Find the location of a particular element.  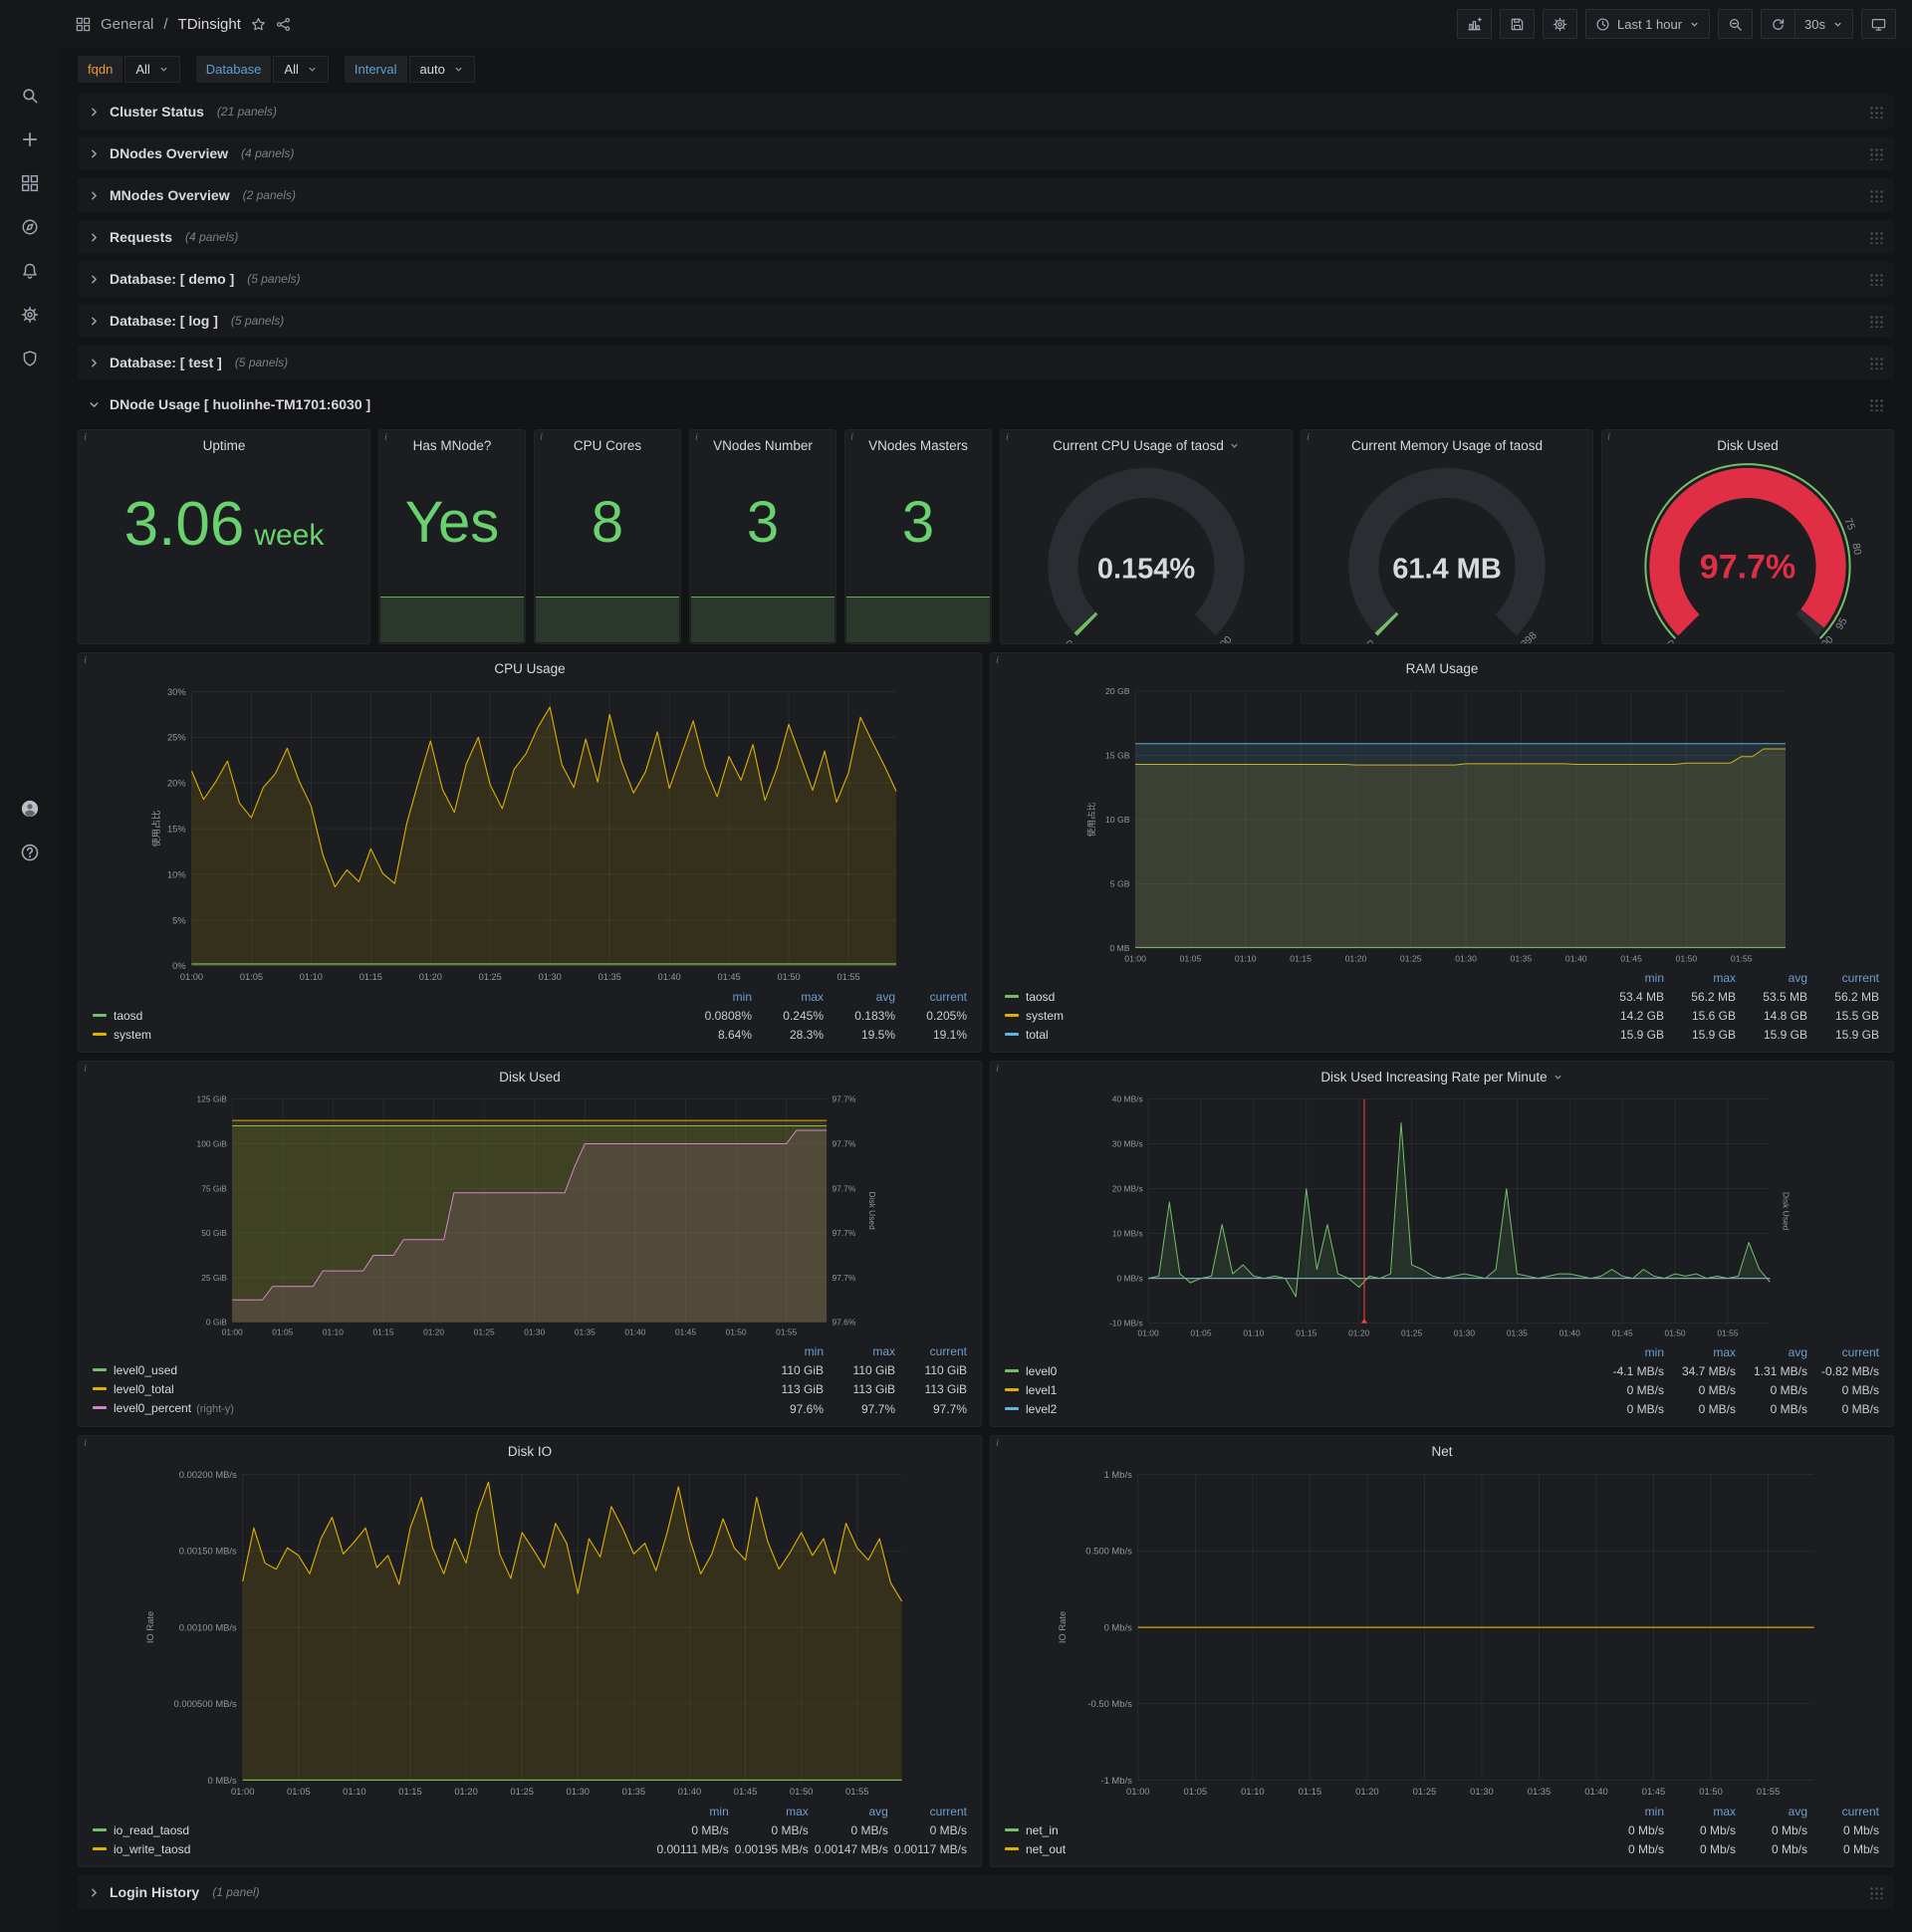

panel-title: Current CPU Usage of taosd is located at coordinates (1146, 445).